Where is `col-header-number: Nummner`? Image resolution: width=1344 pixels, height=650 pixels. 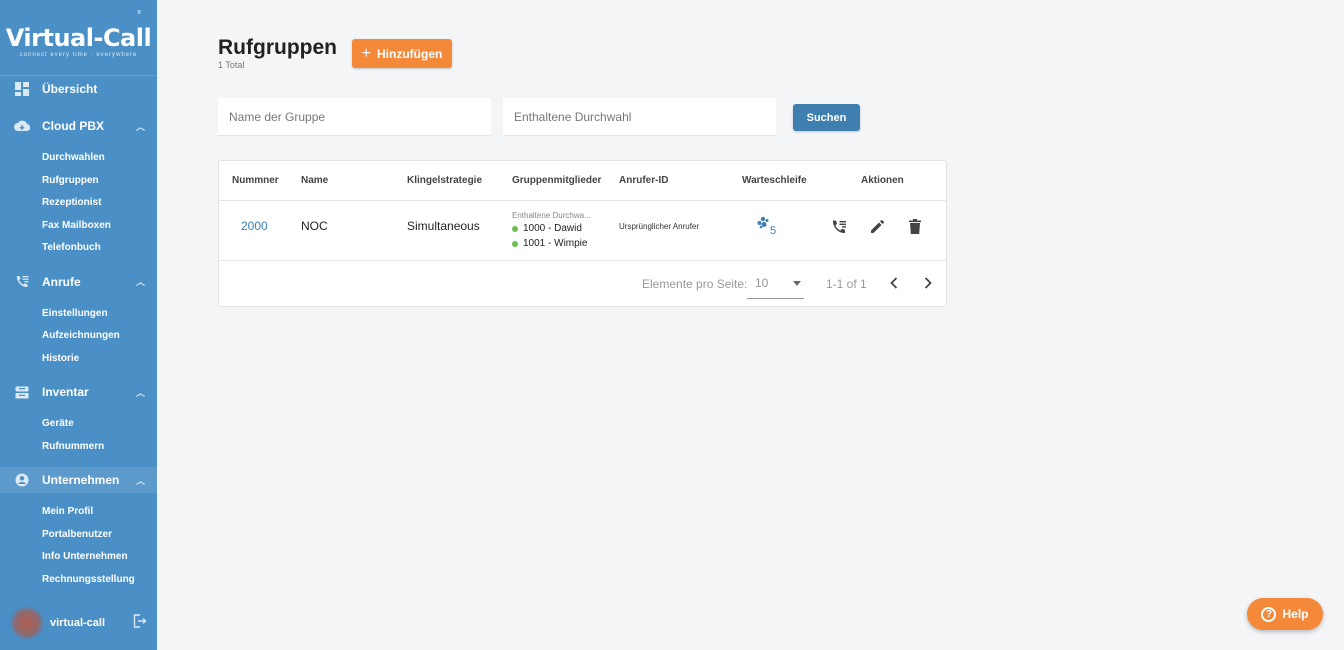 col-header-number: Nummner is located at coordinates (255, 180).